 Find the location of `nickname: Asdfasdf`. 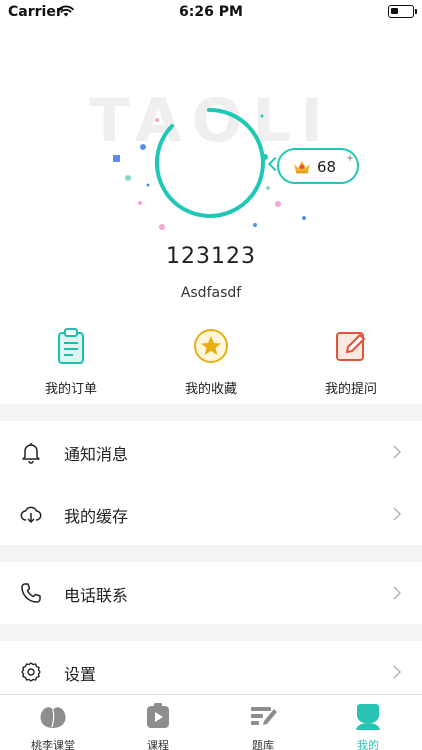

nickname: Asdfasdf is located at coordinates (211, 293).